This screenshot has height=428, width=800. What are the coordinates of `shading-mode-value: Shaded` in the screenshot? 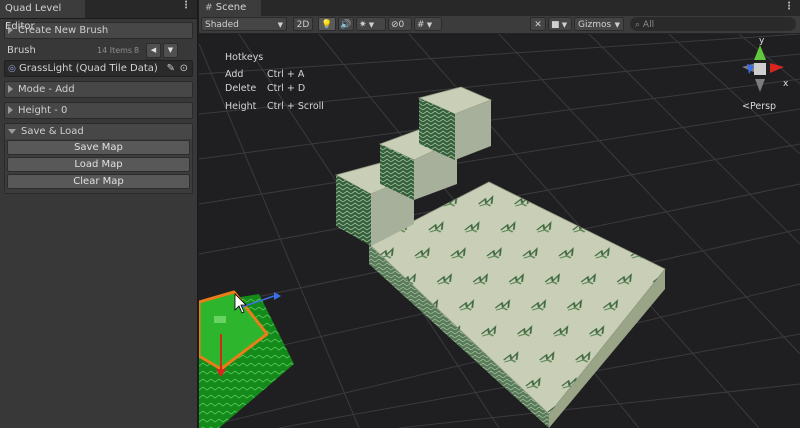 It's located at (222, 25).